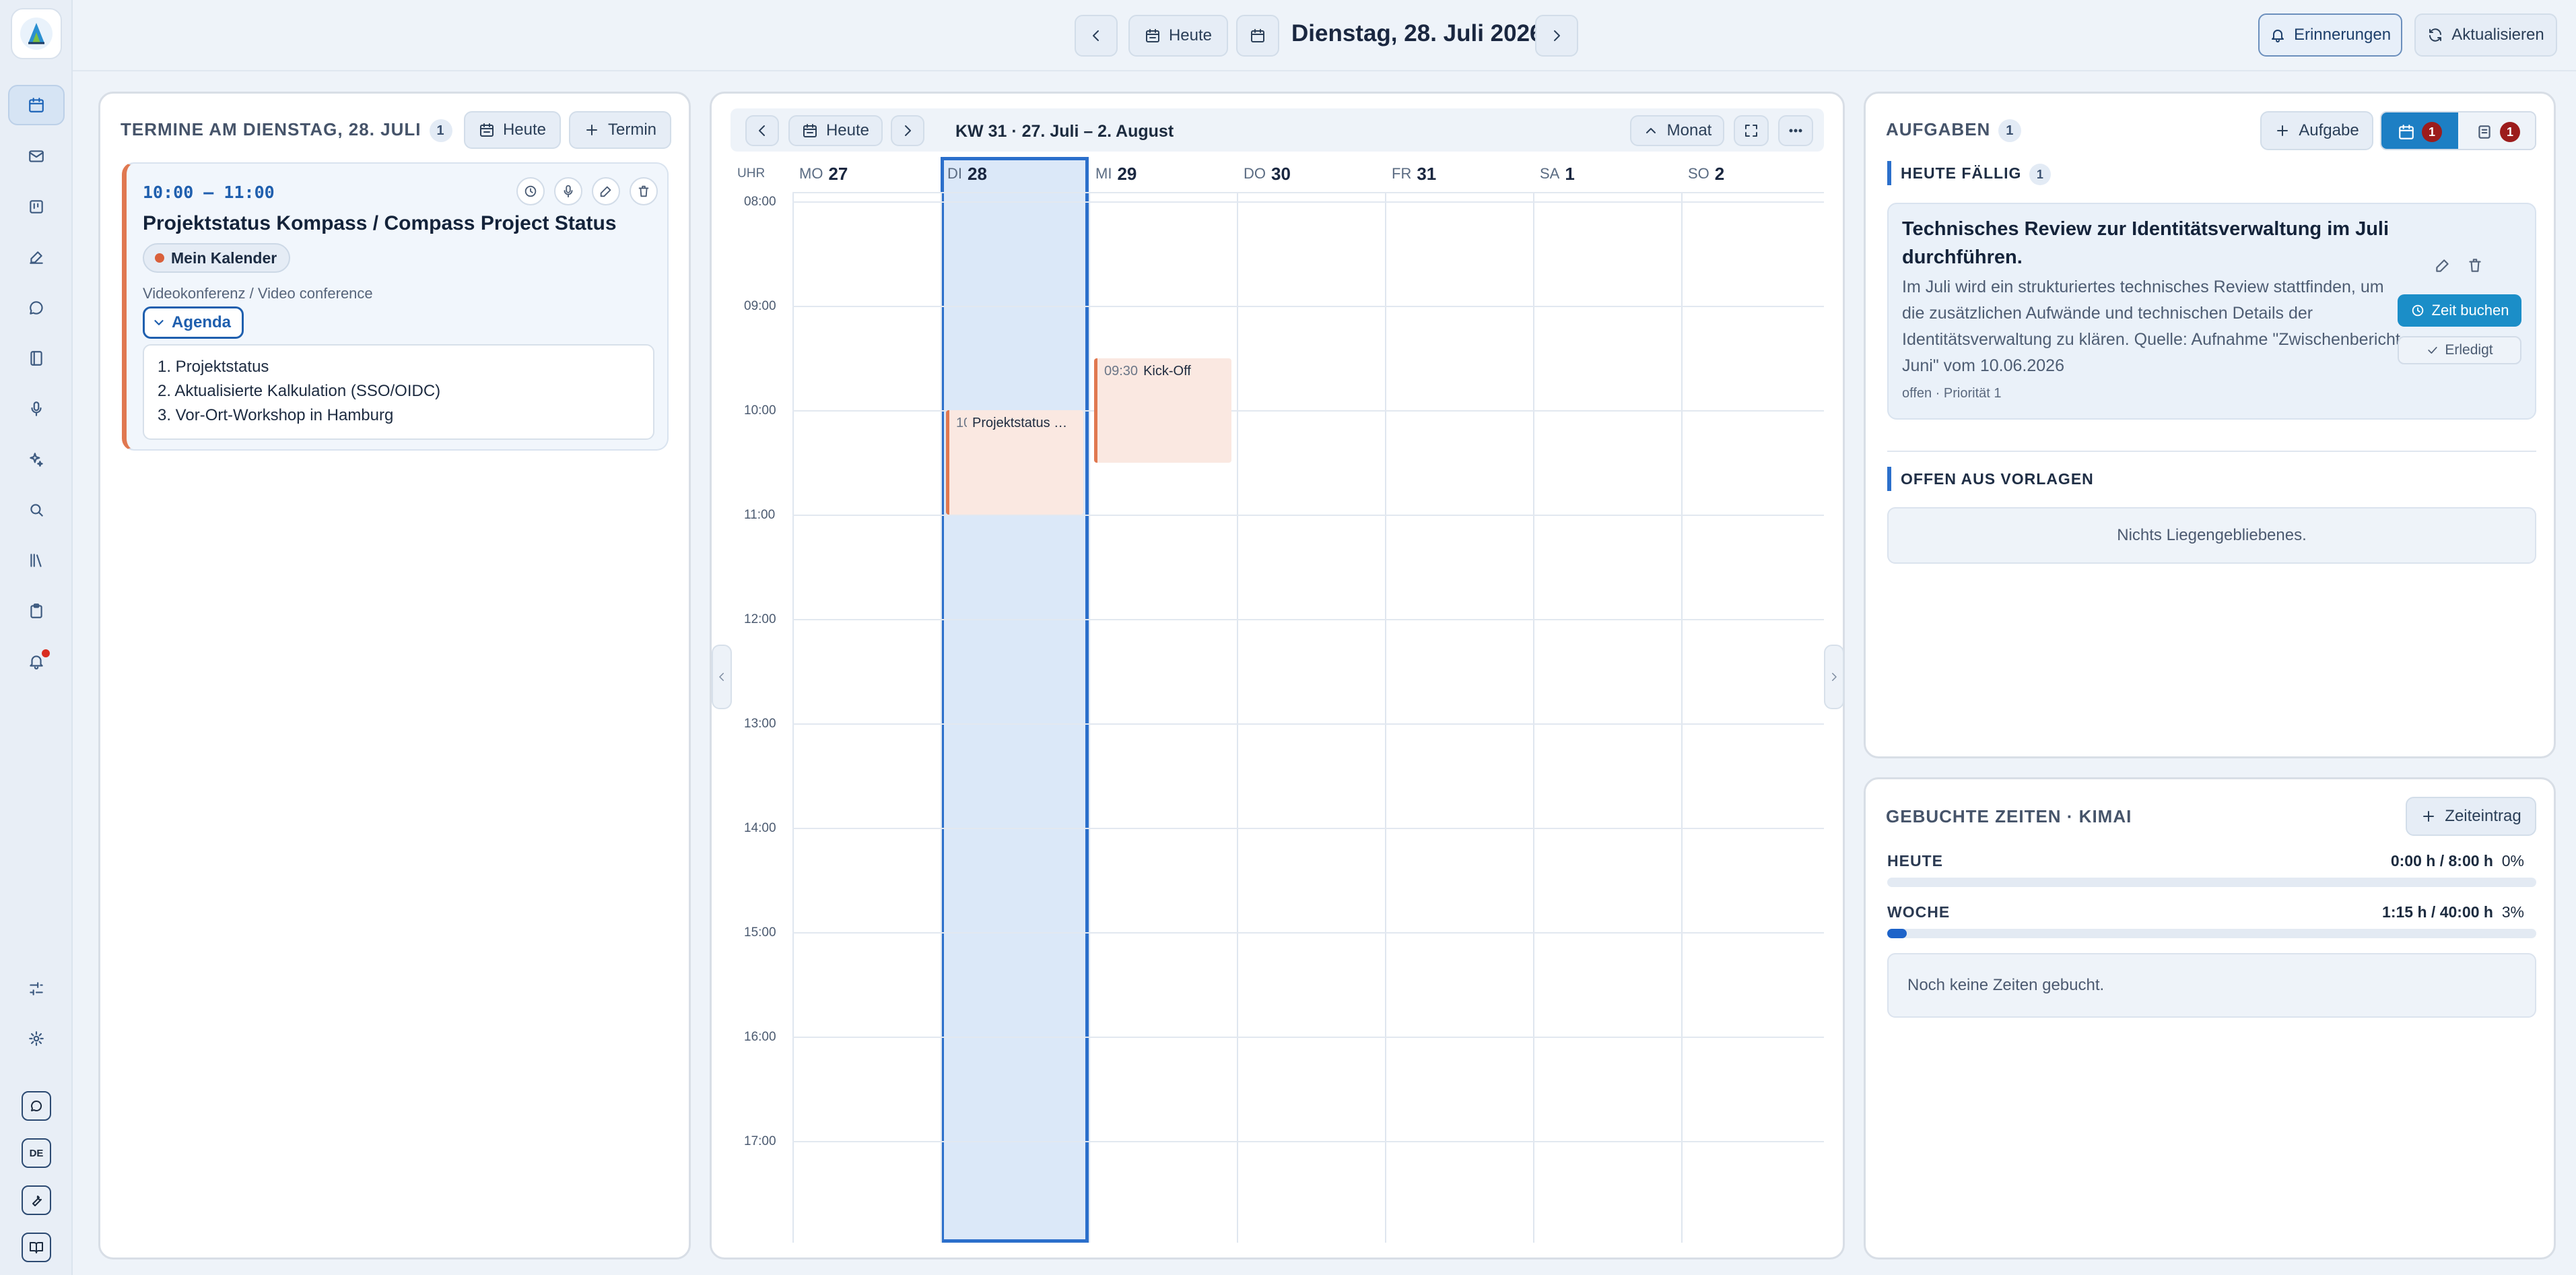  What do you see at coordinates (193, 322) in the screenshot?
I see `agenda-toggle: Agenda` at bounding box center [193, 322].